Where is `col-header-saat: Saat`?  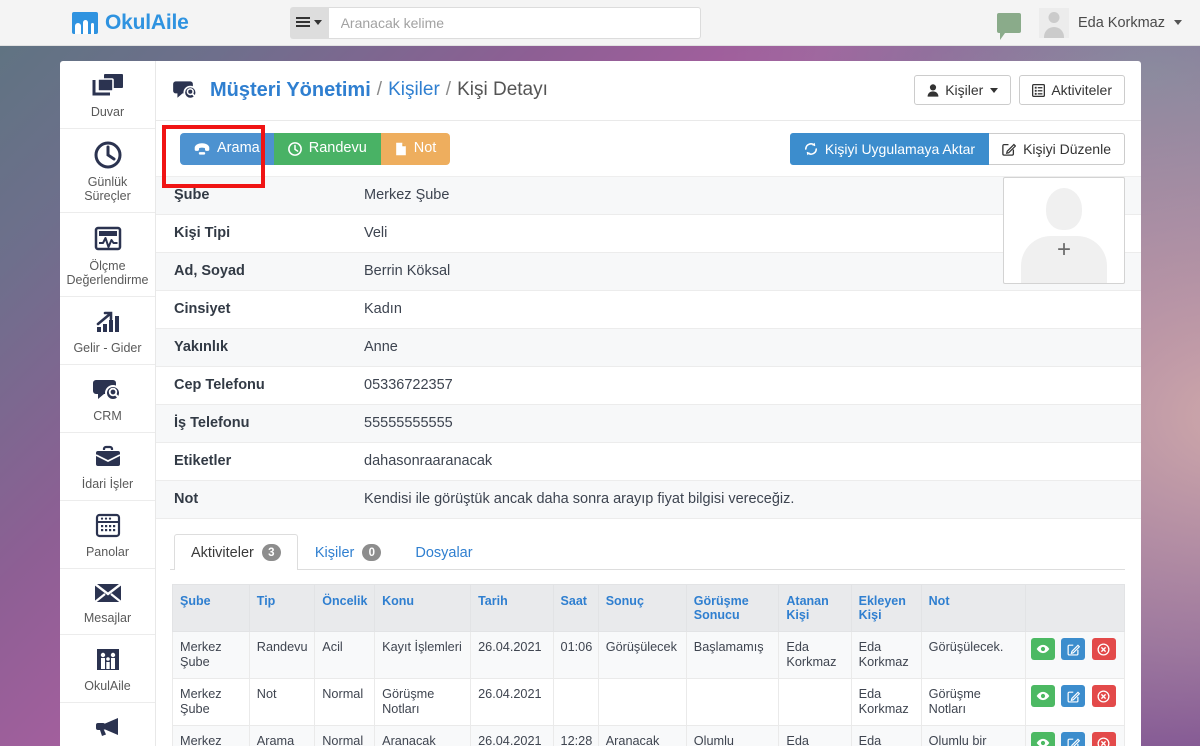
col-header-saat: Saat is located at coordinates (575, 608).